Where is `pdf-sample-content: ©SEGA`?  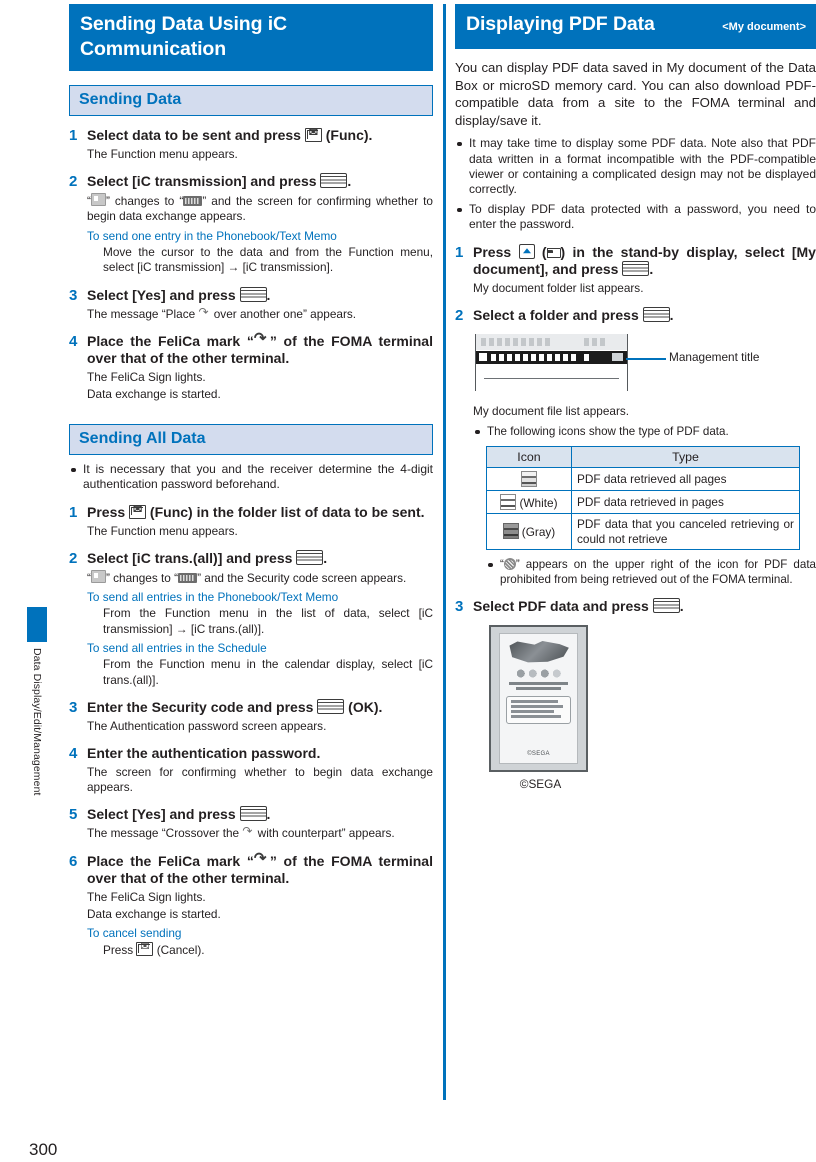
pdf-sample-content: ©SEGA is located at coordinates (538, 698).